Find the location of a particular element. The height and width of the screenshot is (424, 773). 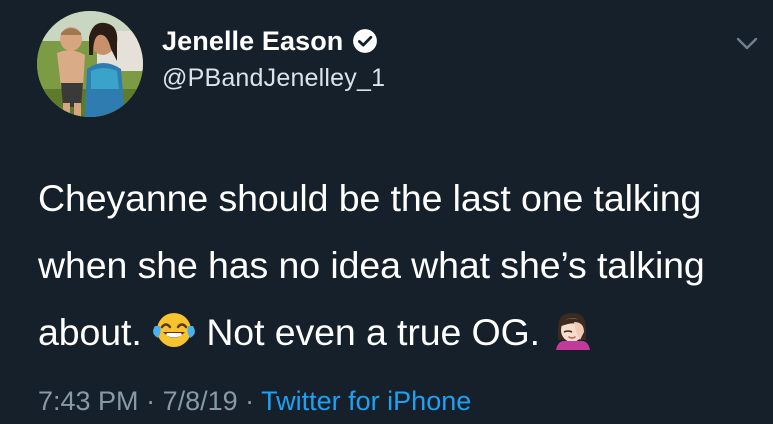

tweet-meta: 7:43 PM · 7/8/19 · Twitter for iPhone is located at coordinates (254, 401).